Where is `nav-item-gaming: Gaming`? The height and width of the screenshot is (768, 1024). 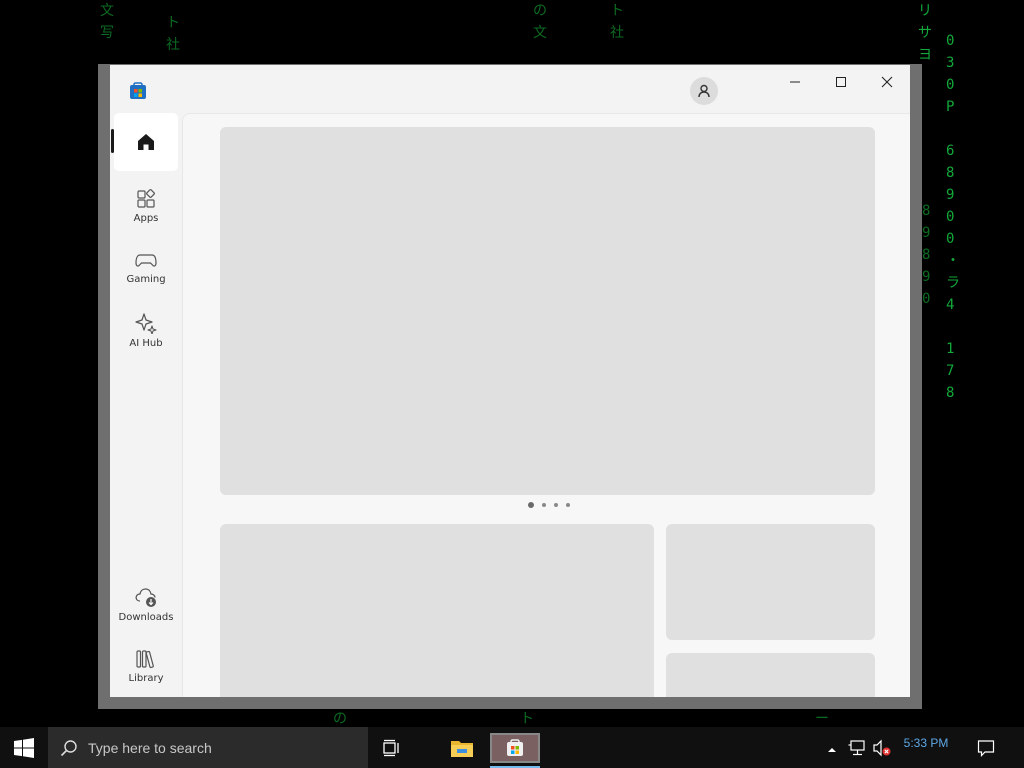 nav-item-gaming: Gaming is located at coordinates (146, 268).